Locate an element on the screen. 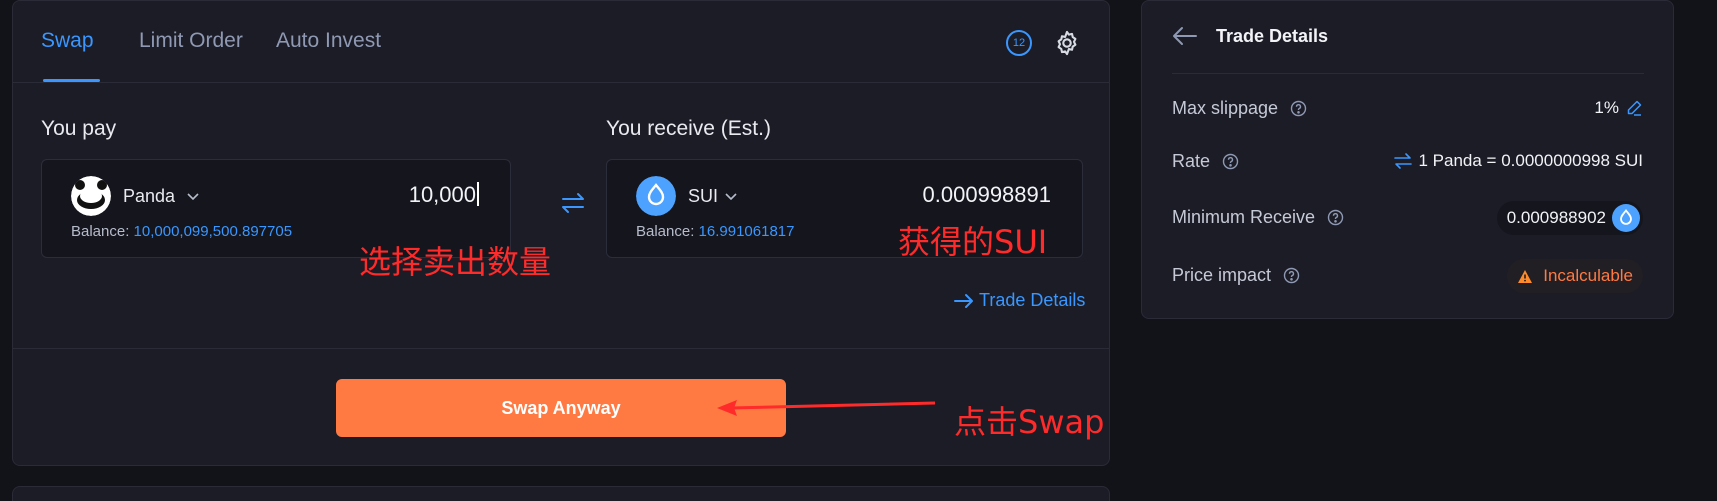 Image resolution: width=1717 pixels, height=501 pixels. warning-icon is located at coordinates (1525, 276).